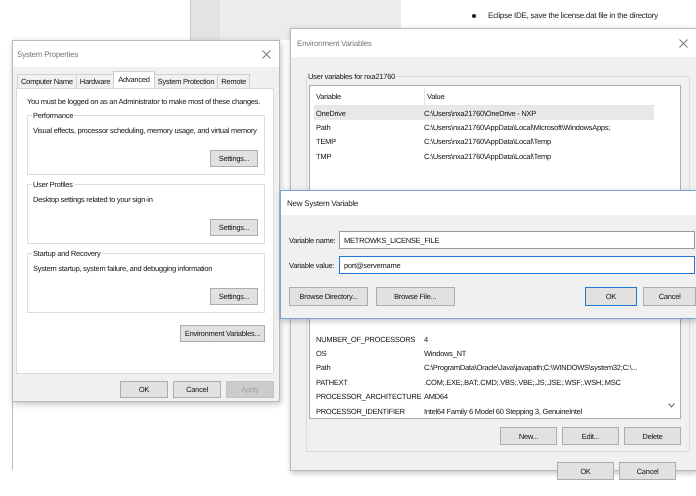  Describe the element at coordinates (322, 203) in the screenshot. I see `window-title: New System Variable` at that location.